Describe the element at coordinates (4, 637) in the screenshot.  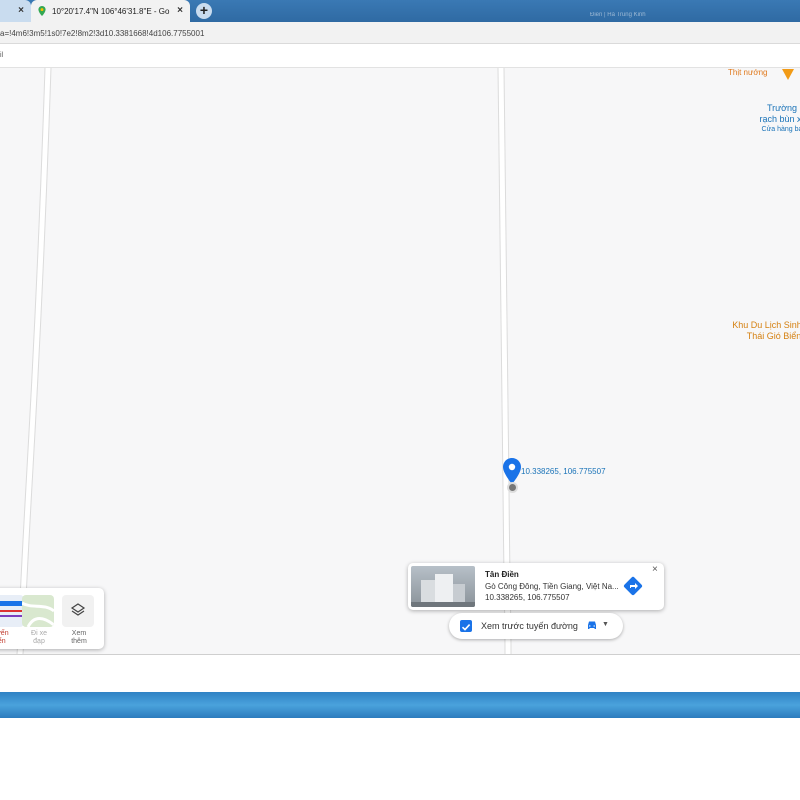
I see `transit-layer-label: uyến iển` at that location.